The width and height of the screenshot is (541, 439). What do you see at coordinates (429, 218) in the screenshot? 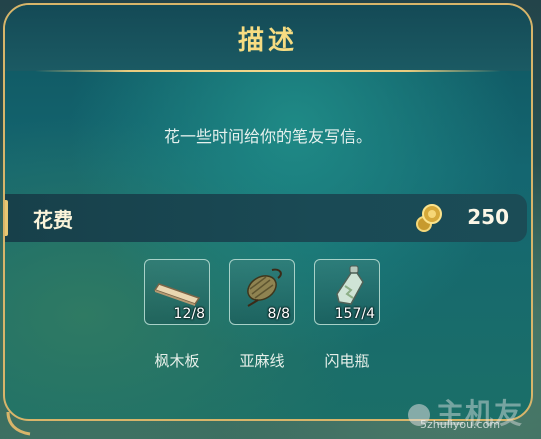
I see `coin-icon` at bounding box center [429, 218].